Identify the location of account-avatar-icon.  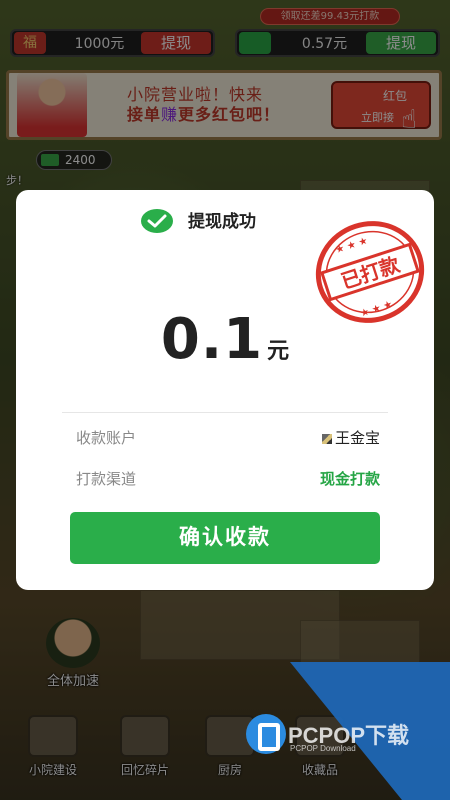
(326, 438).